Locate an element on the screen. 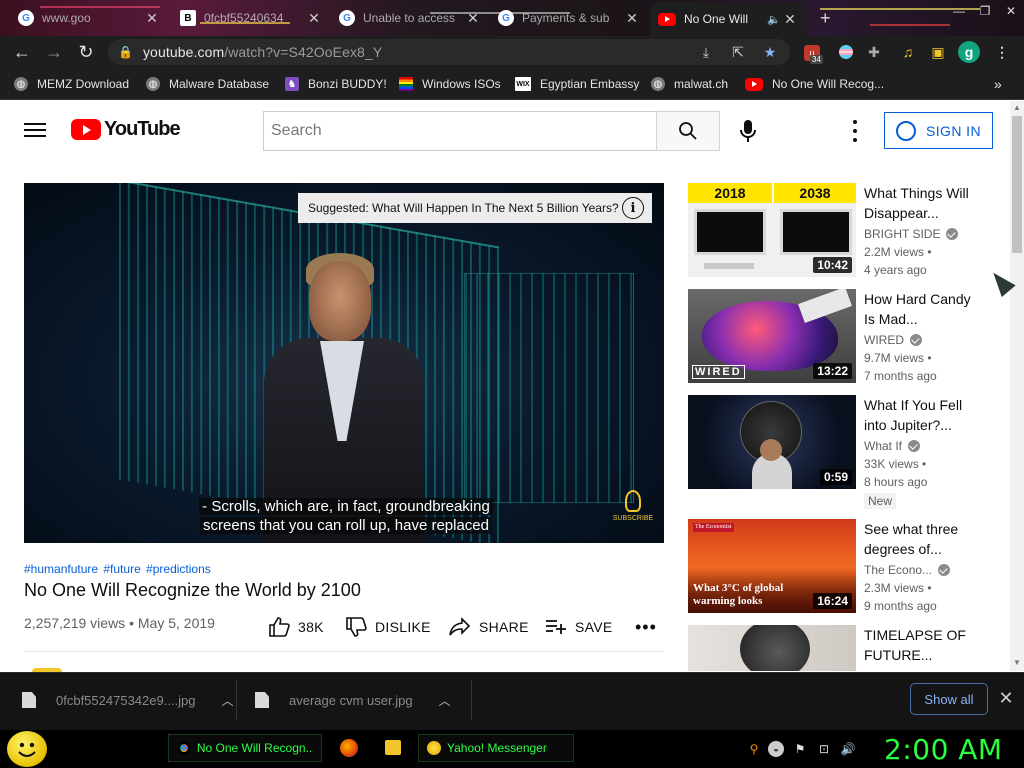 The height and width of the screenshot is (768, 1024). more-options-icon is located at coordinates (855, 131).